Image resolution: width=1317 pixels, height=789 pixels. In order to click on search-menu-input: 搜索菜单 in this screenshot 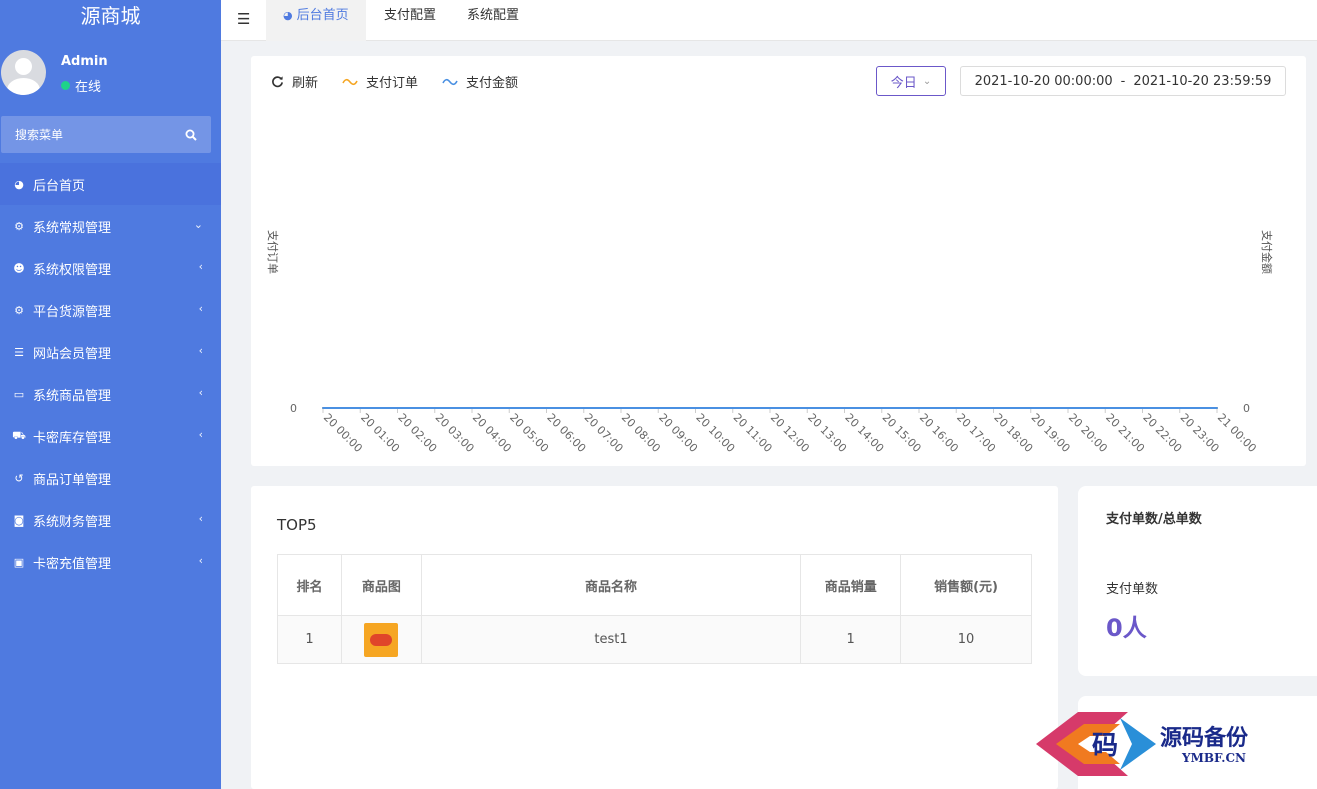, I will do `click(106, 134)`.